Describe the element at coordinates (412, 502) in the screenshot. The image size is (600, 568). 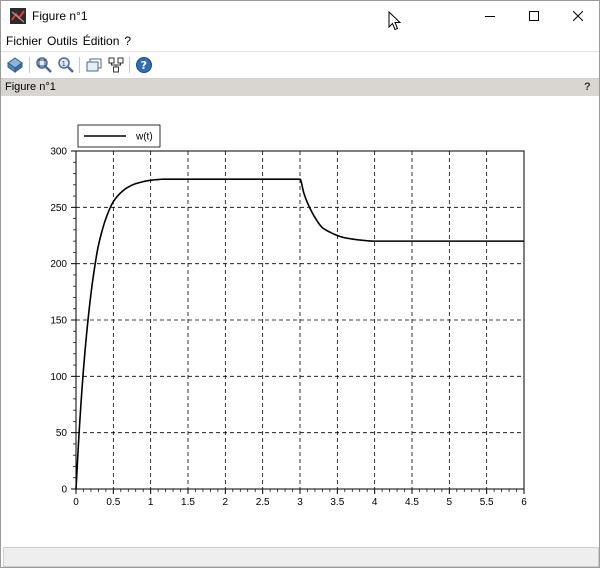
I see `x-tick-label: 4.5` at that location.